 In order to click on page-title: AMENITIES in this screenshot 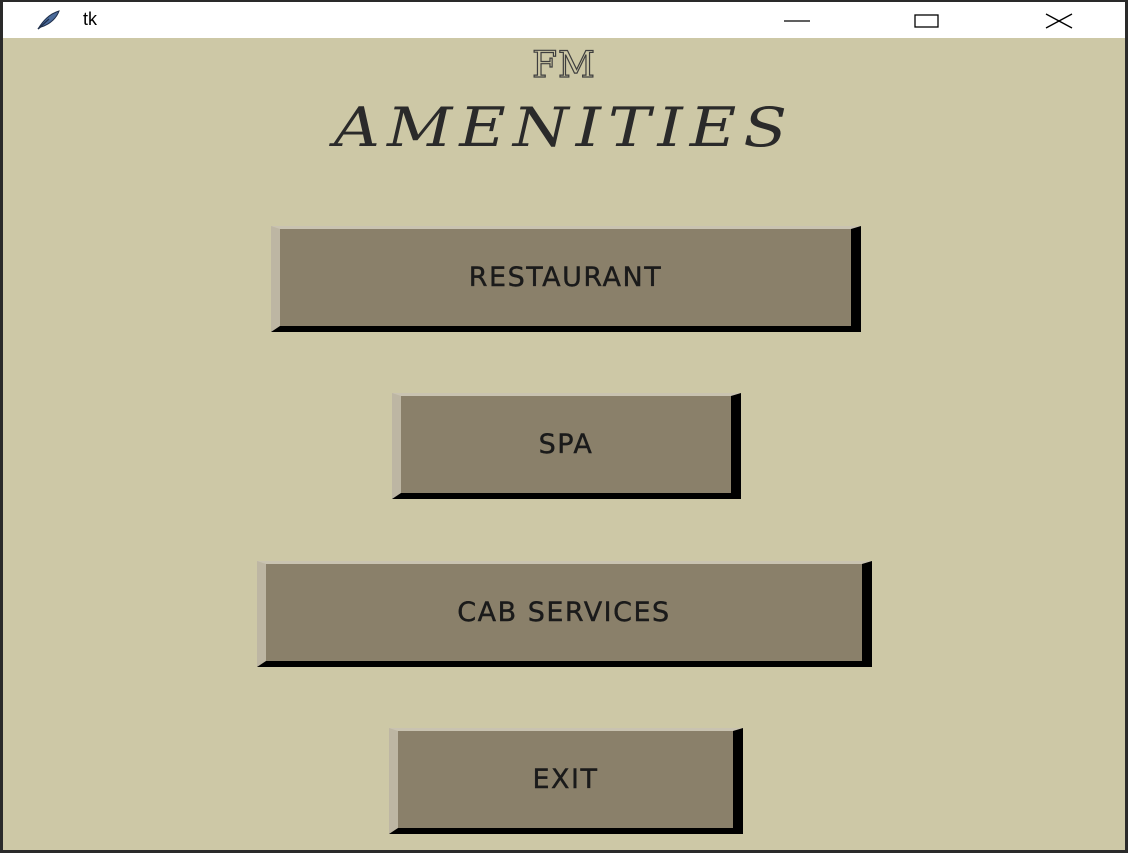, I will do `click(564, 127)`.